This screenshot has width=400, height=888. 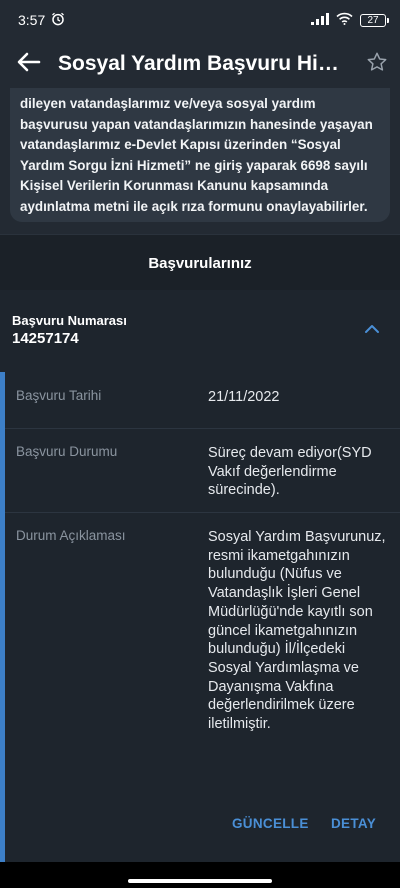 I want to click on home-indicator, so click(x=200, y=881).